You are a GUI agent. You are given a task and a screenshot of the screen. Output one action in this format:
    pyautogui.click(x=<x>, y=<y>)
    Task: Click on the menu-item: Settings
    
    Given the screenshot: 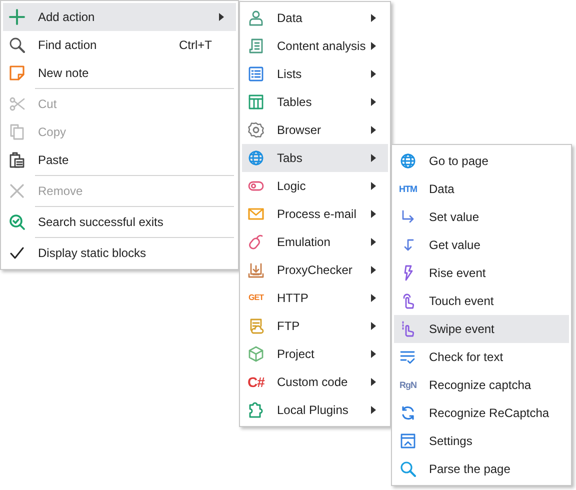 What is the action you would take?
    pyautogui.click(x=481, y=441)
    